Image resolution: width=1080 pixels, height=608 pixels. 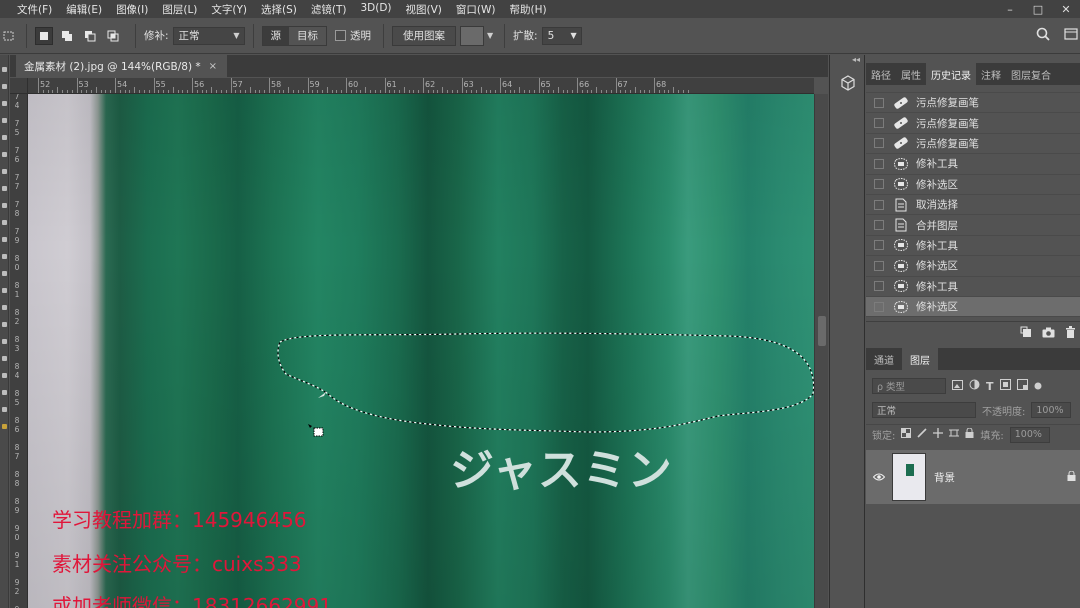 What do you see at coordinates (4, 273) in the screenshot?
I see `blur-tool-icon` at bounding box center [4, 273].